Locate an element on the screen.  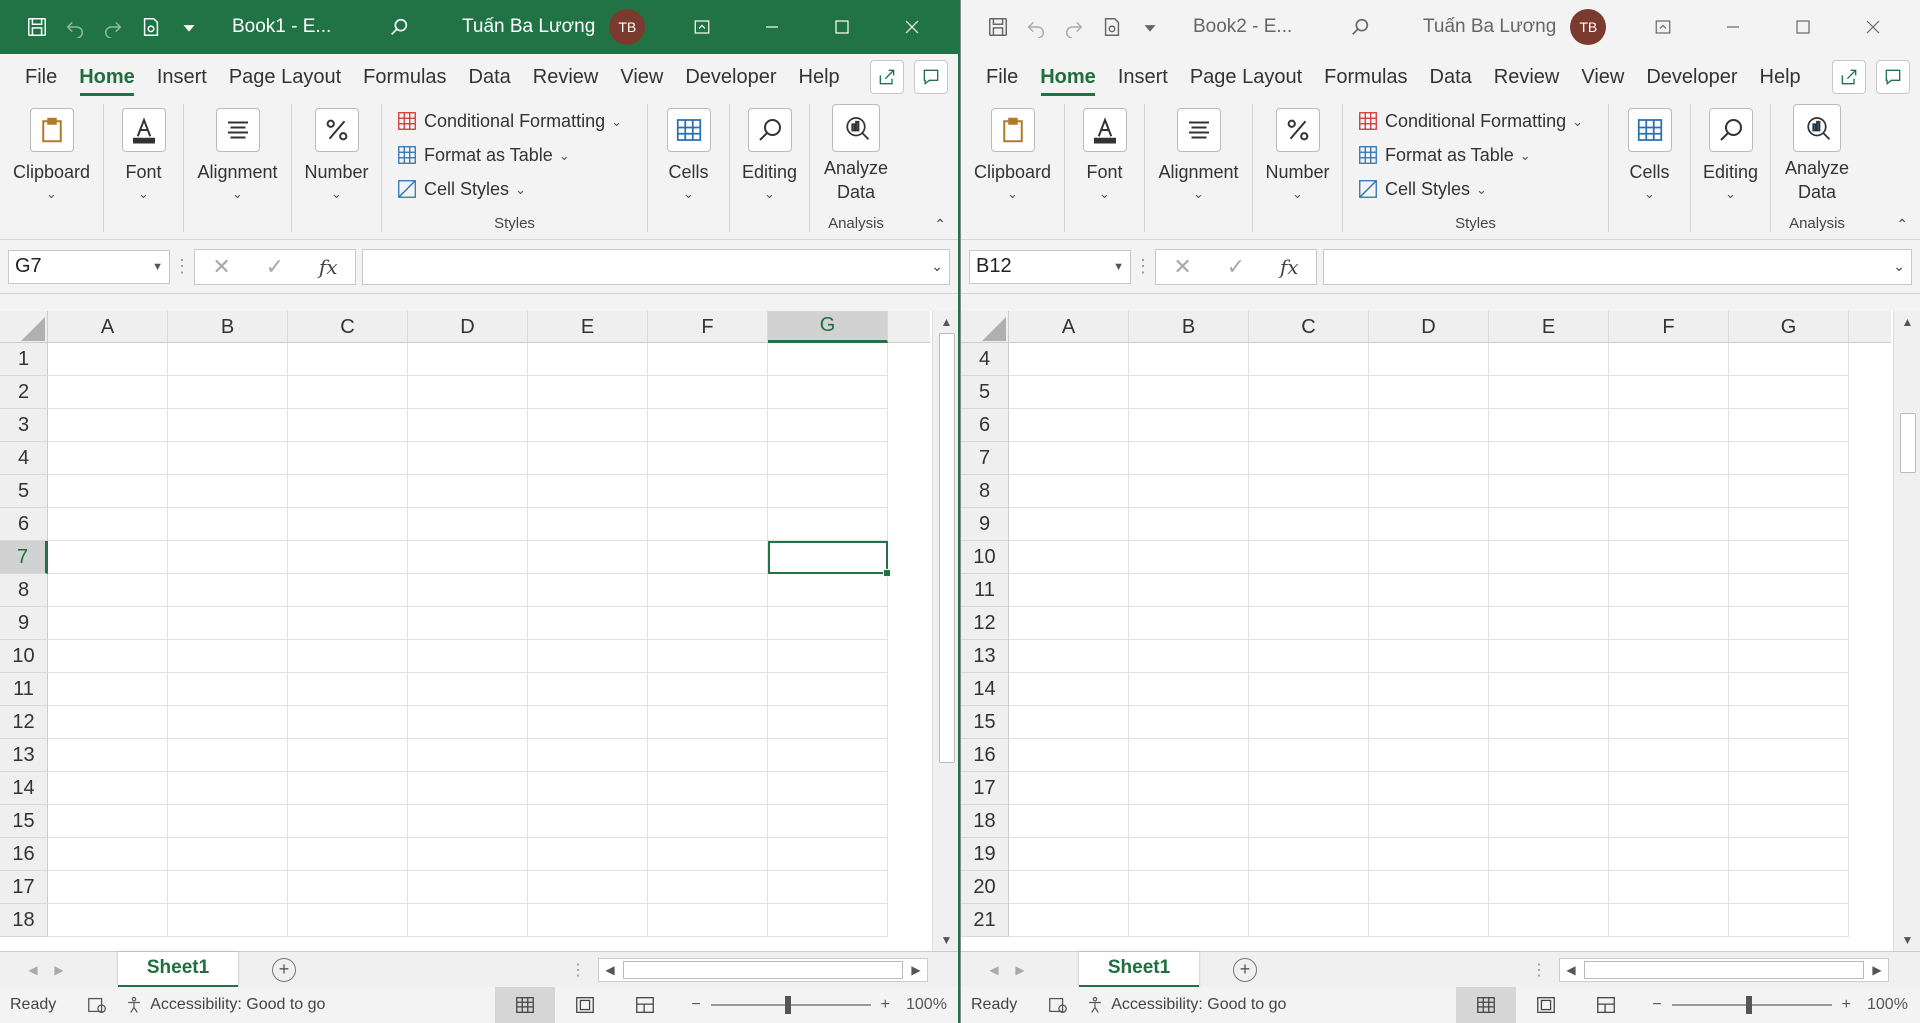
expand-formula-bar-icon: ⌄ is located at coordinates (1899, 266).